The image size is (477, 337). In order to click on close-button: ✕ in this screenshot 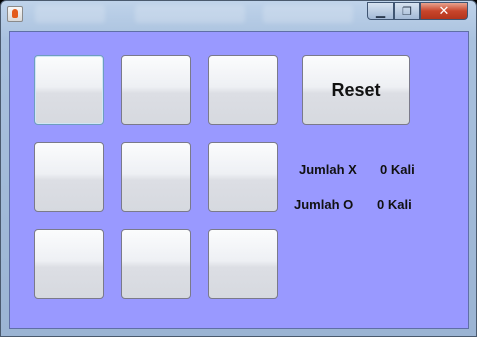, I will do `click(444, 11)`.